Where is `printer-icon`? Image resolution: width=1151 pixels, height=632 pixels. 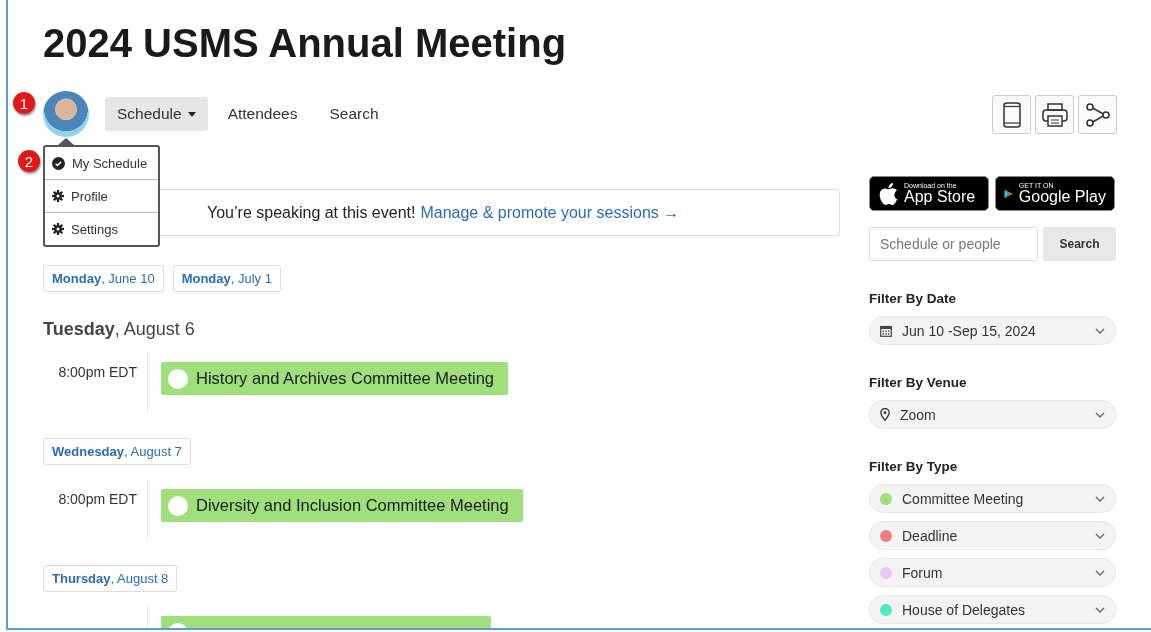 printer-icon is located at coordinates (1054, 114).